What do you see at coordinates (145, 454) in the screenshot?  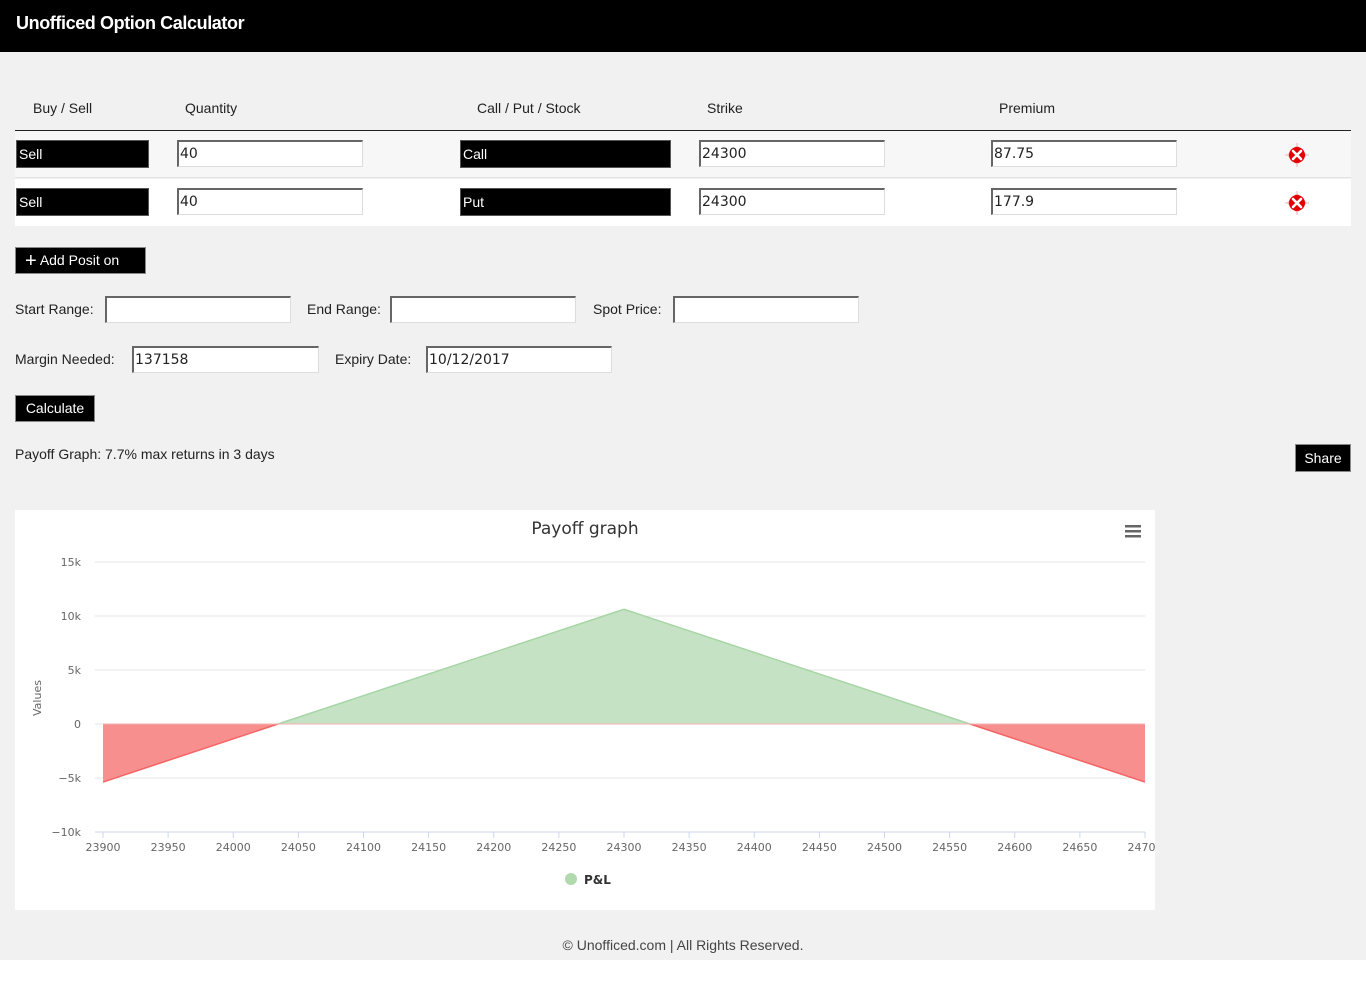 I see `payoff-summary: Payoff Graph: 7.7% max returns in 3 days` at bounding box center [145, 454].